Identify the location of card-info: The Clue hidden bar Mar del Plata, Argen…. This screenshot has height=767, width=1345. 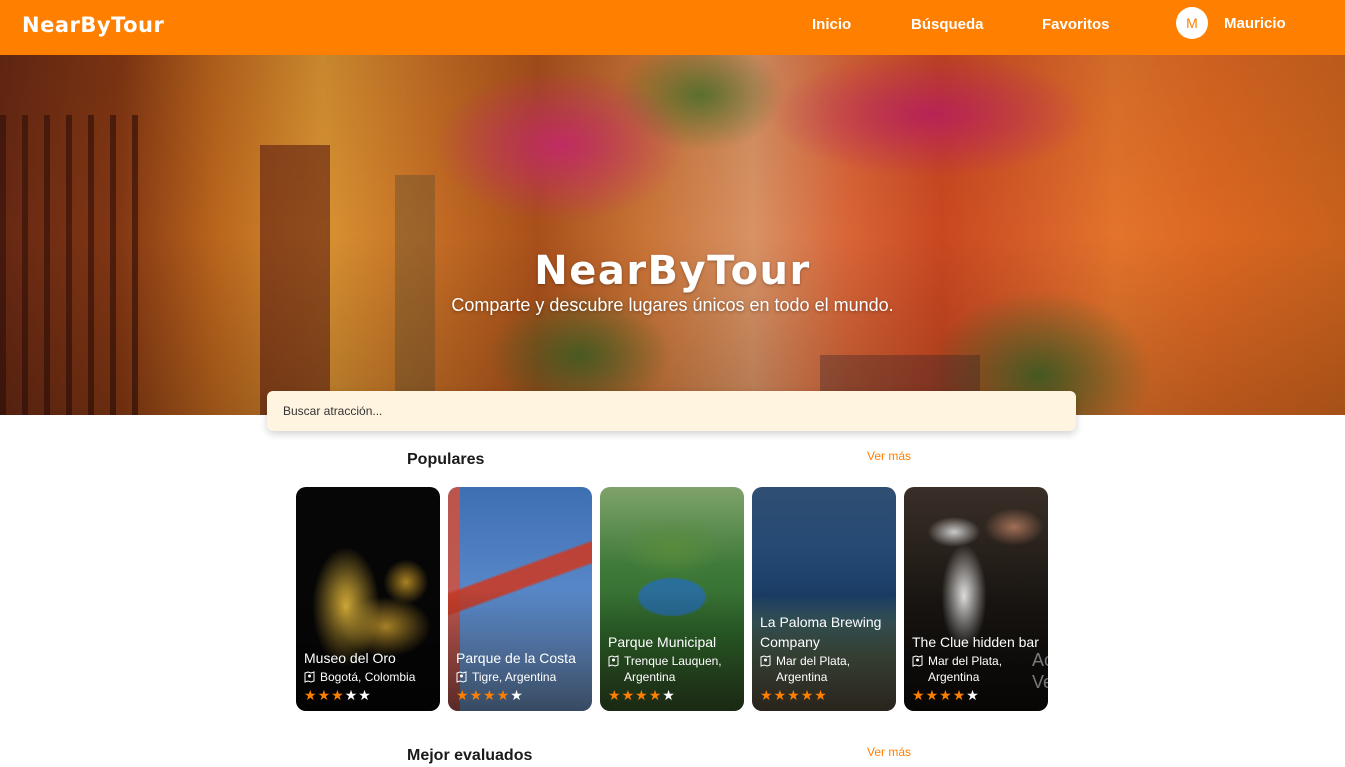
(978, 667).